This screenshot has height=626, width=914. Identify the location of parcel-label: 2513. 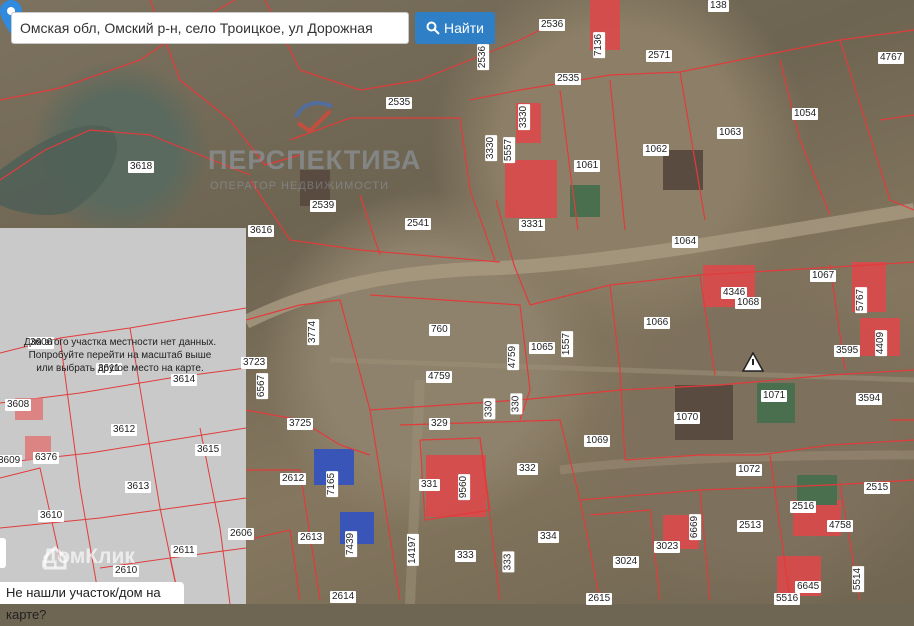
(750, 526).